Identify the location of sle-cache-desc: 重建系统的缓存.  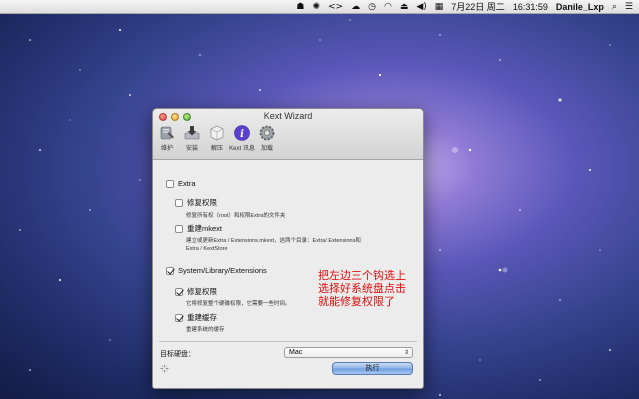
(205, 330).